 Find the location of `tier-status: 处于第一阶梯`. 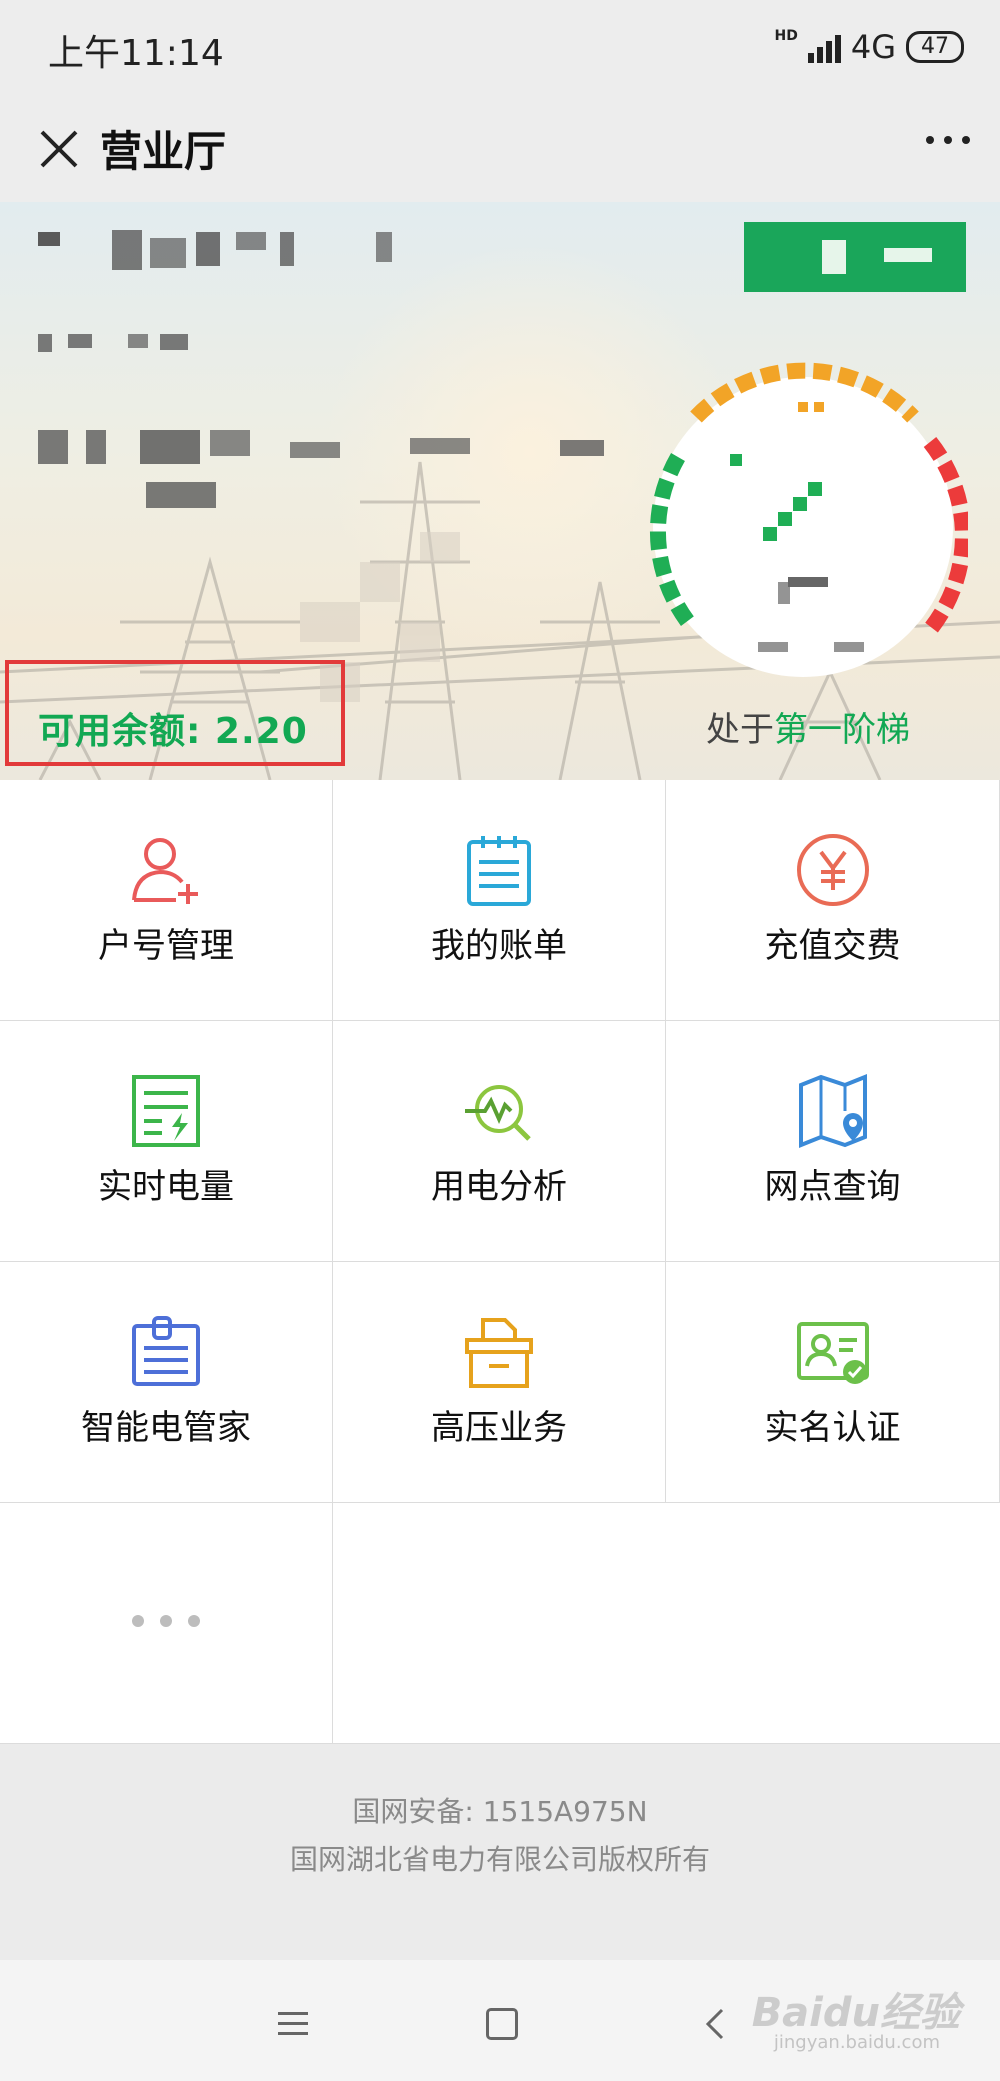

tier-status: 处于第一阶梯 is located at coordinates (808, 726).